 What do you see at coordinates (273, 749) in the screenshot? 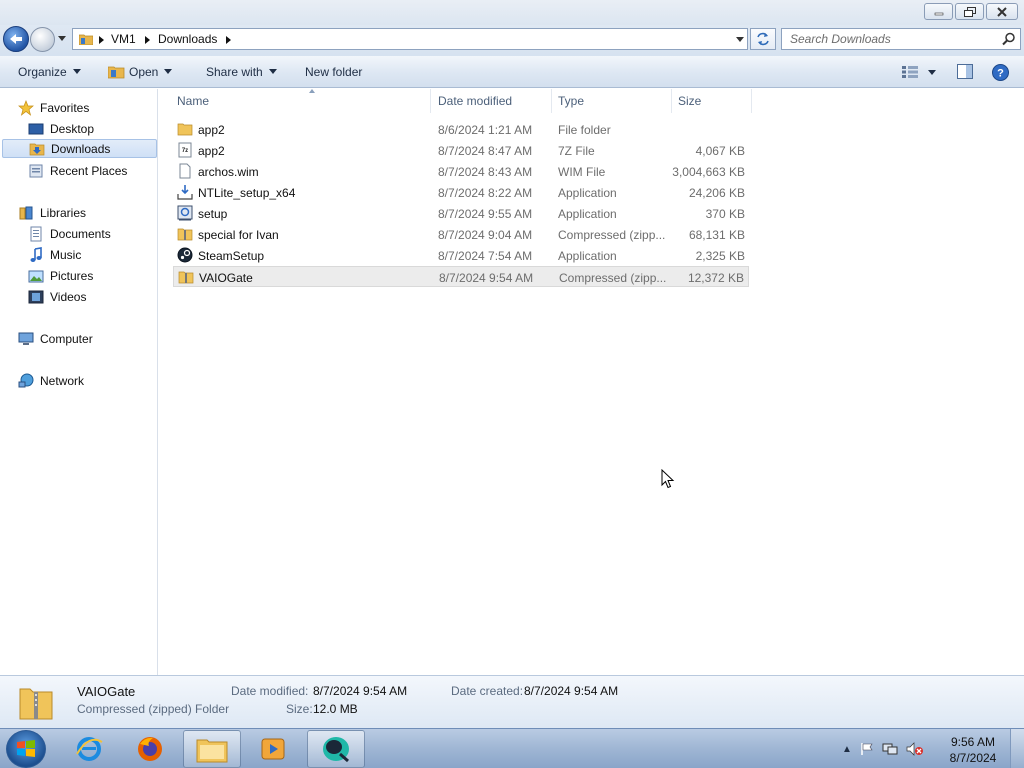
I see `taskbar-media-player` at bounding box center [273, 749].